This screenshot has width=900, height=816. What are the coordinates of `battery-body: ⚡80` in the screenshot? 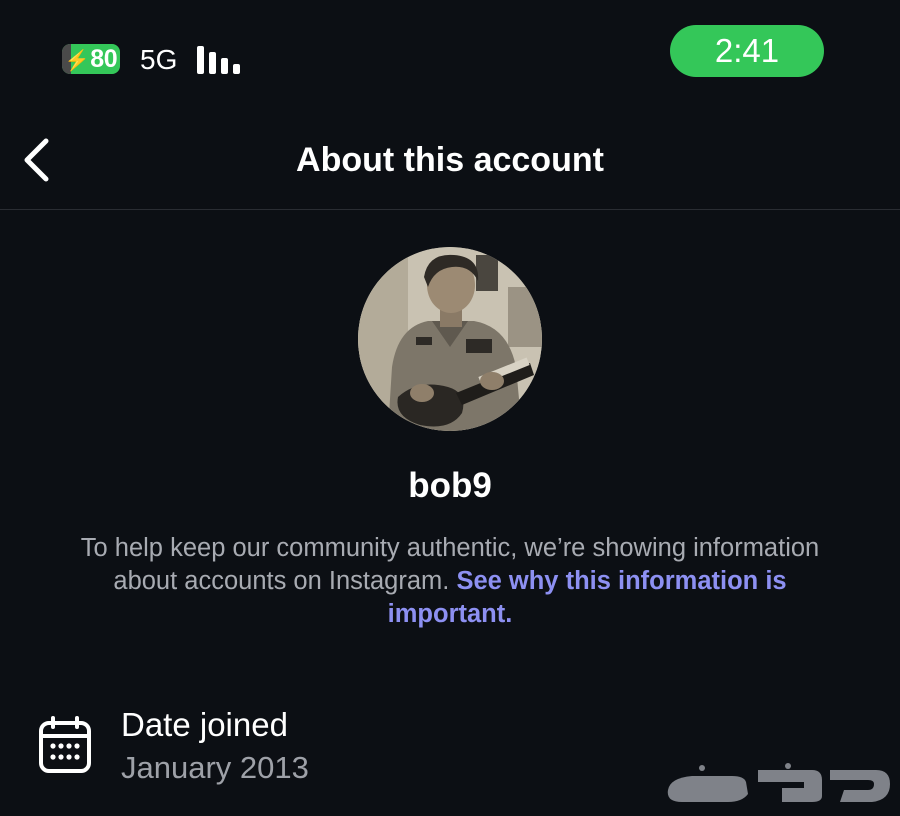 It's located at (91, 59).